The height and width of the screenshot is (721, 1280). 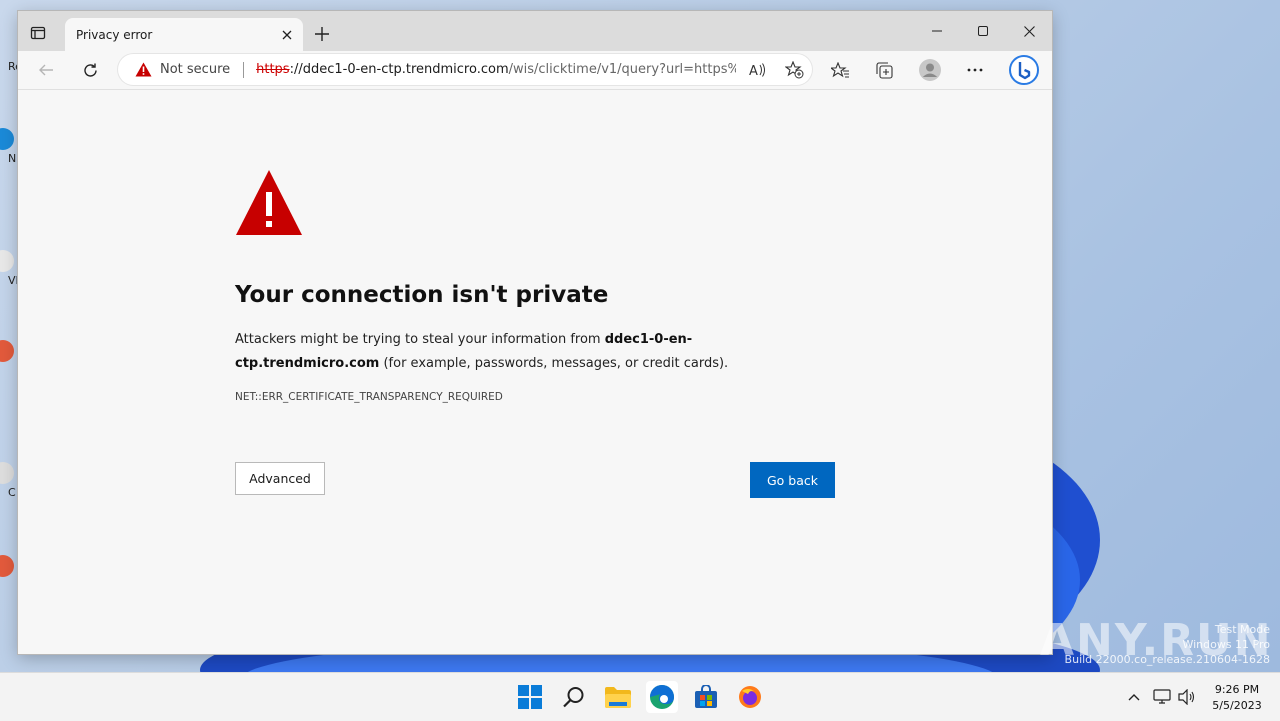 I want to click on windows-logo-icon, so click(x=530, y=697).